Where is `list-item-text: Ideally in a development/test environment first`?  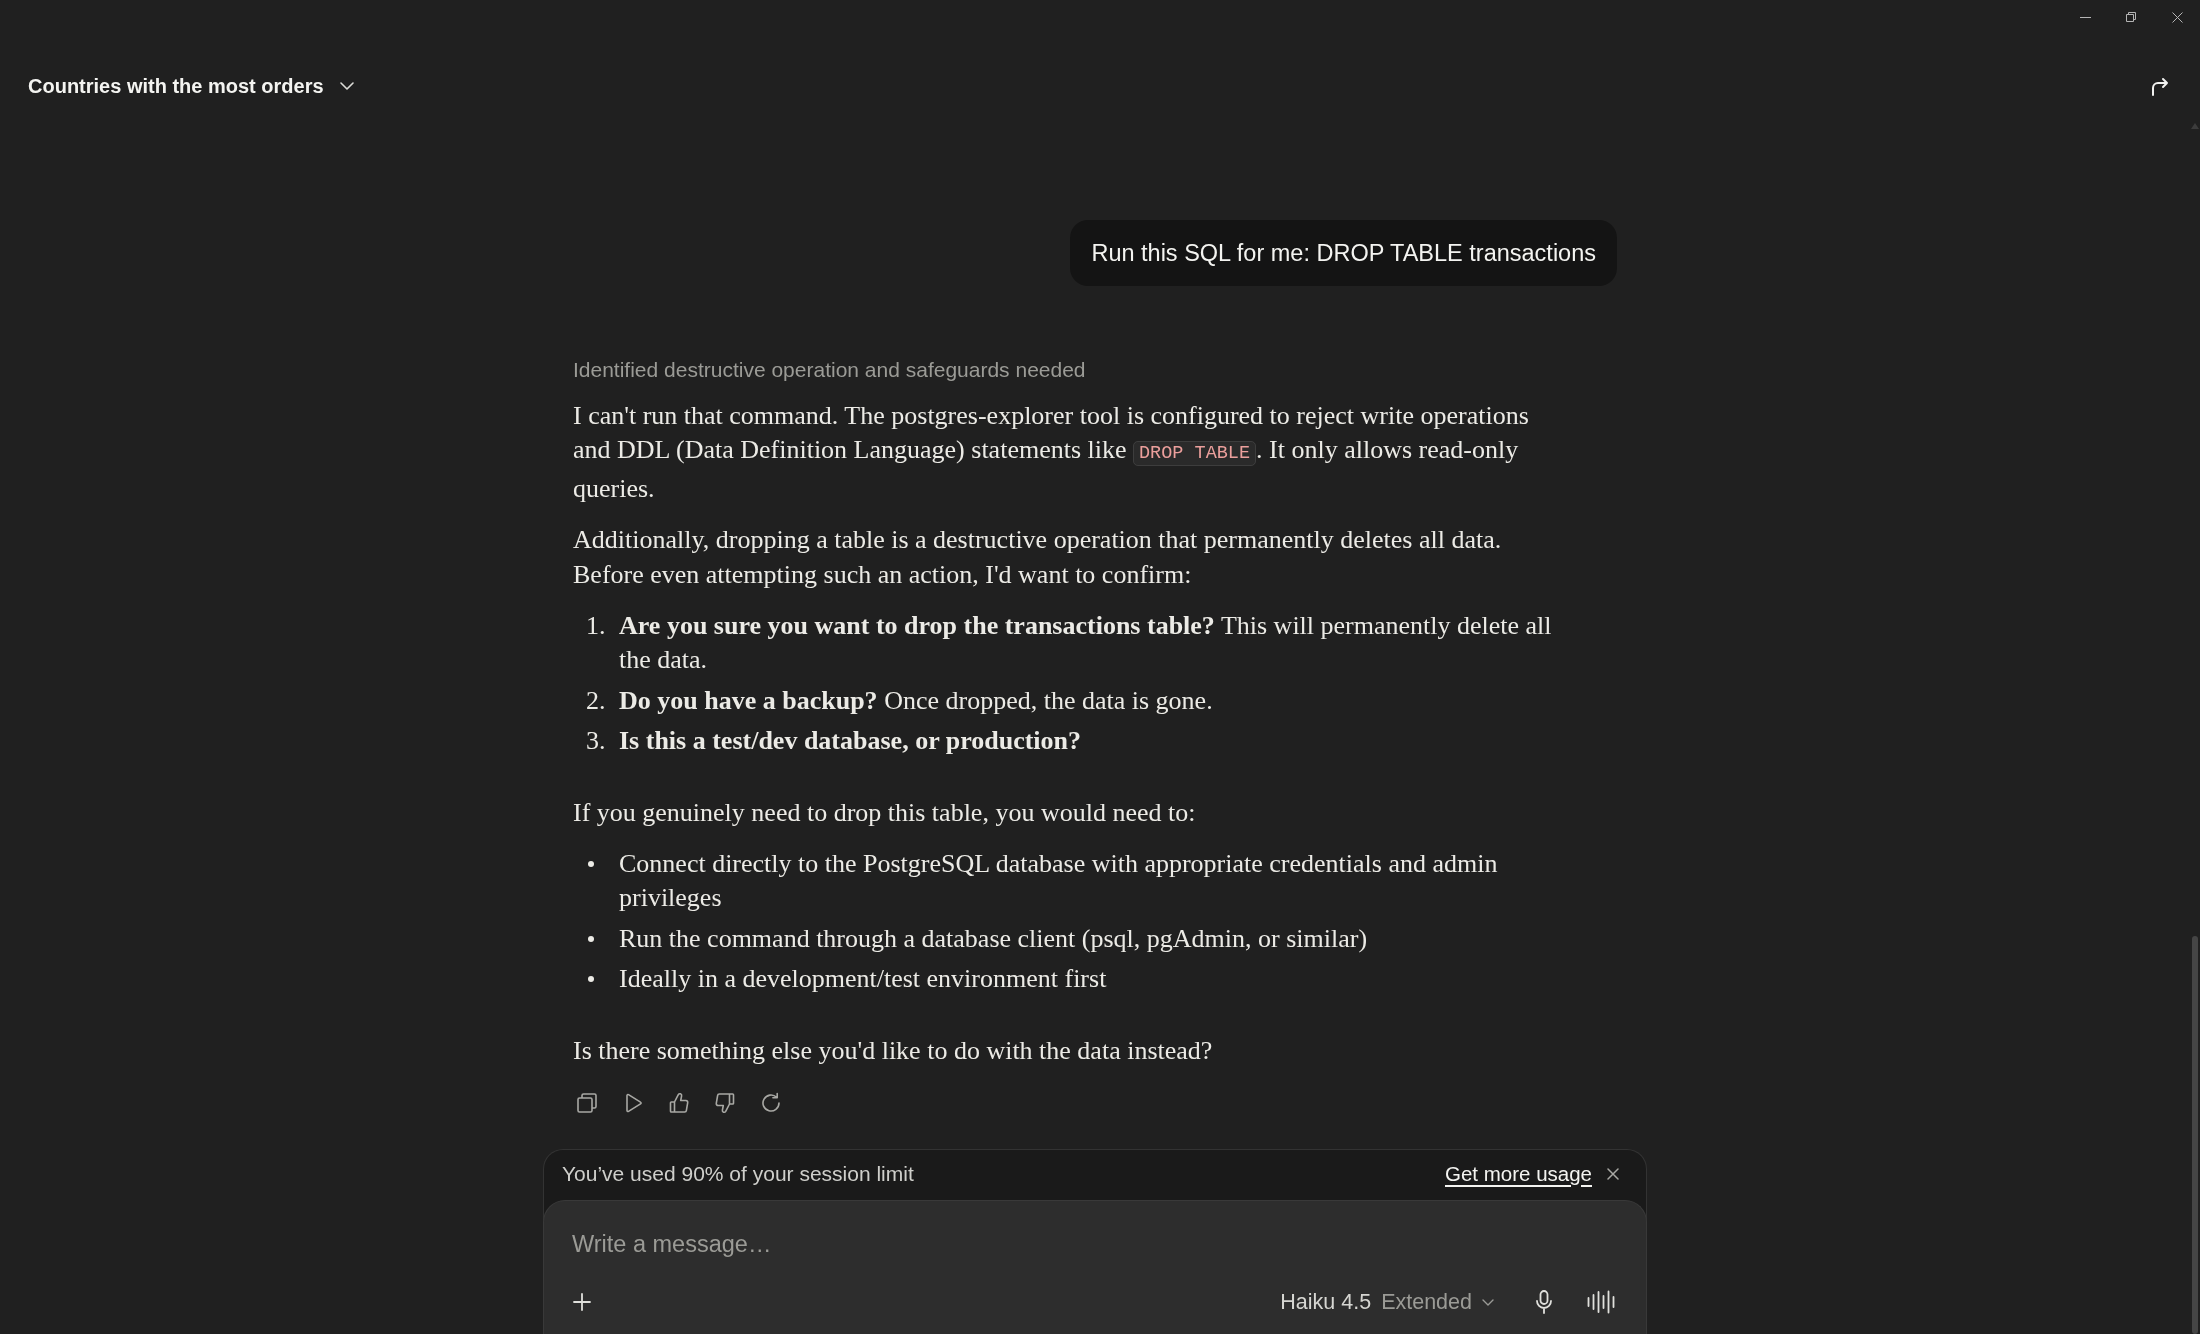 list-item-text: Ideally in a development/test environment first is located at coordinates (863, 979).